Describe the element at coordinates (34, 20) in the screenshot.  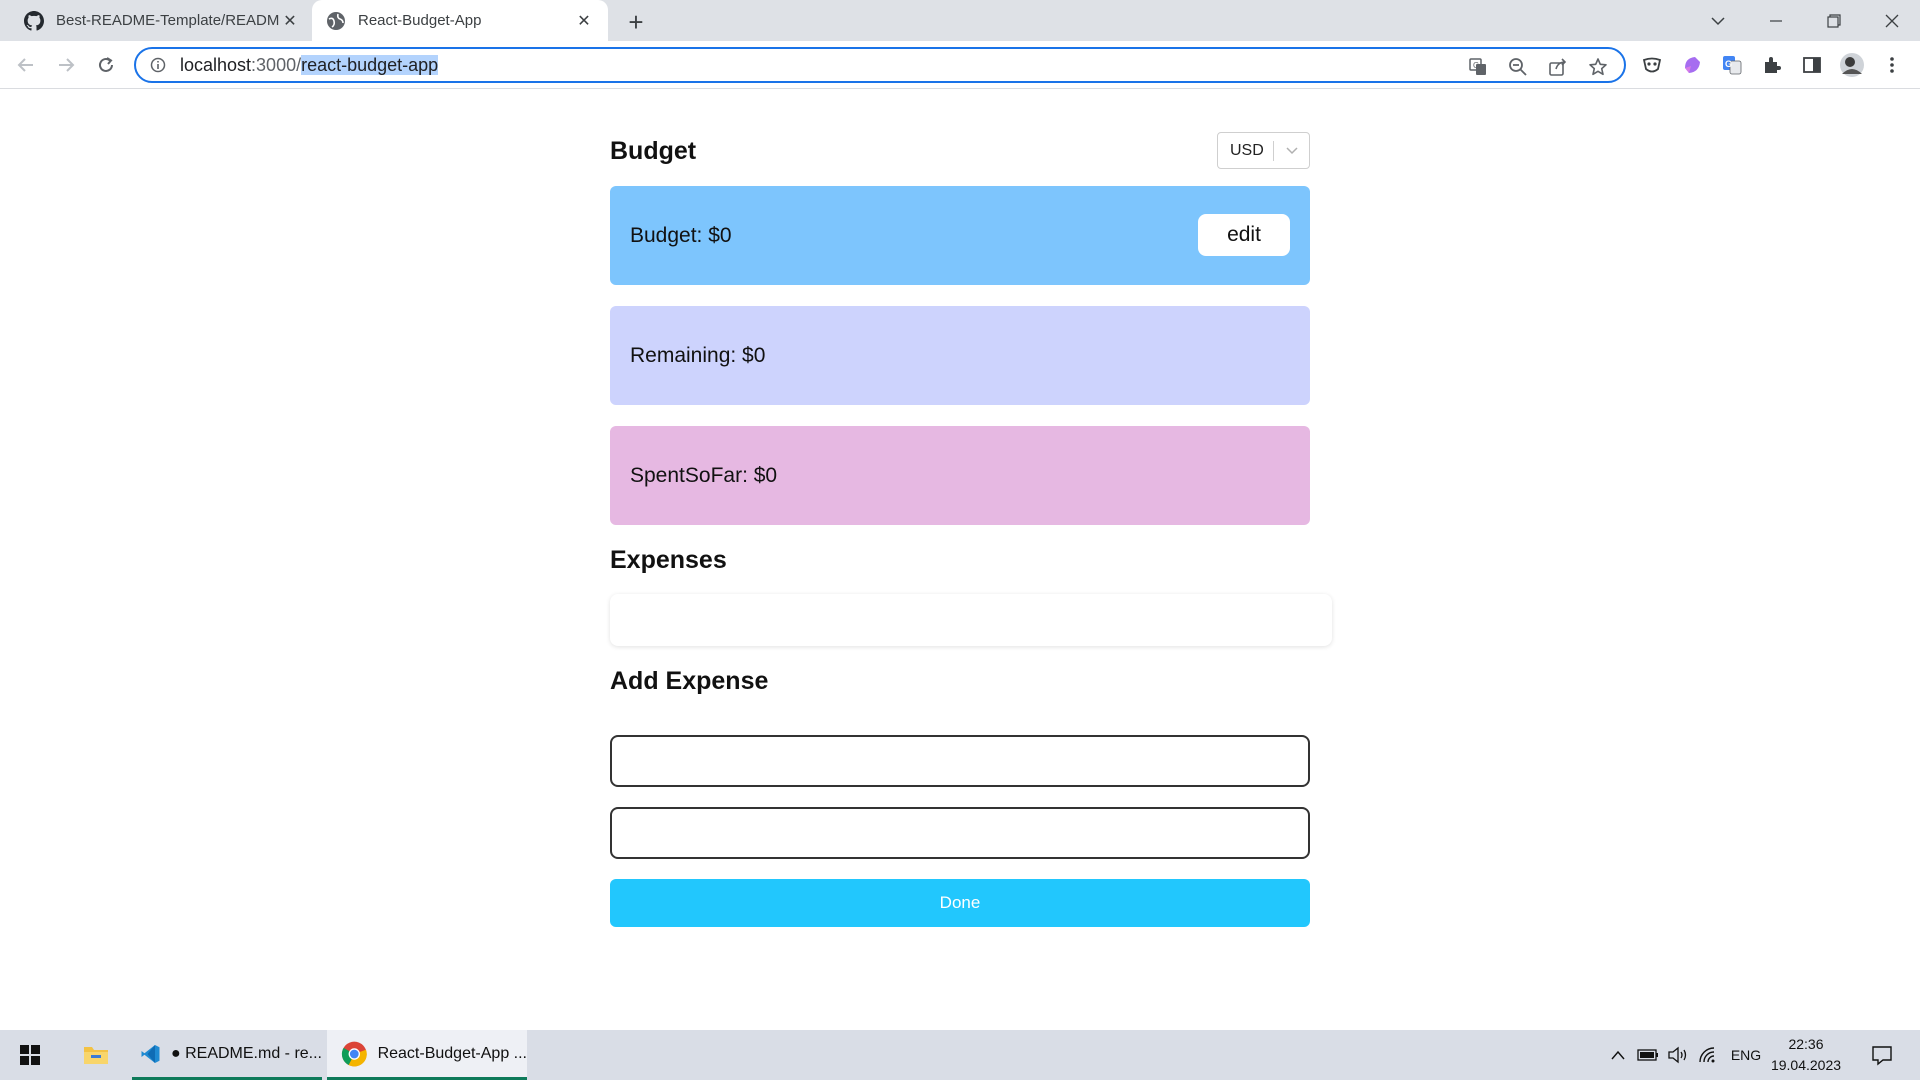
I see `github-icon` at that location.